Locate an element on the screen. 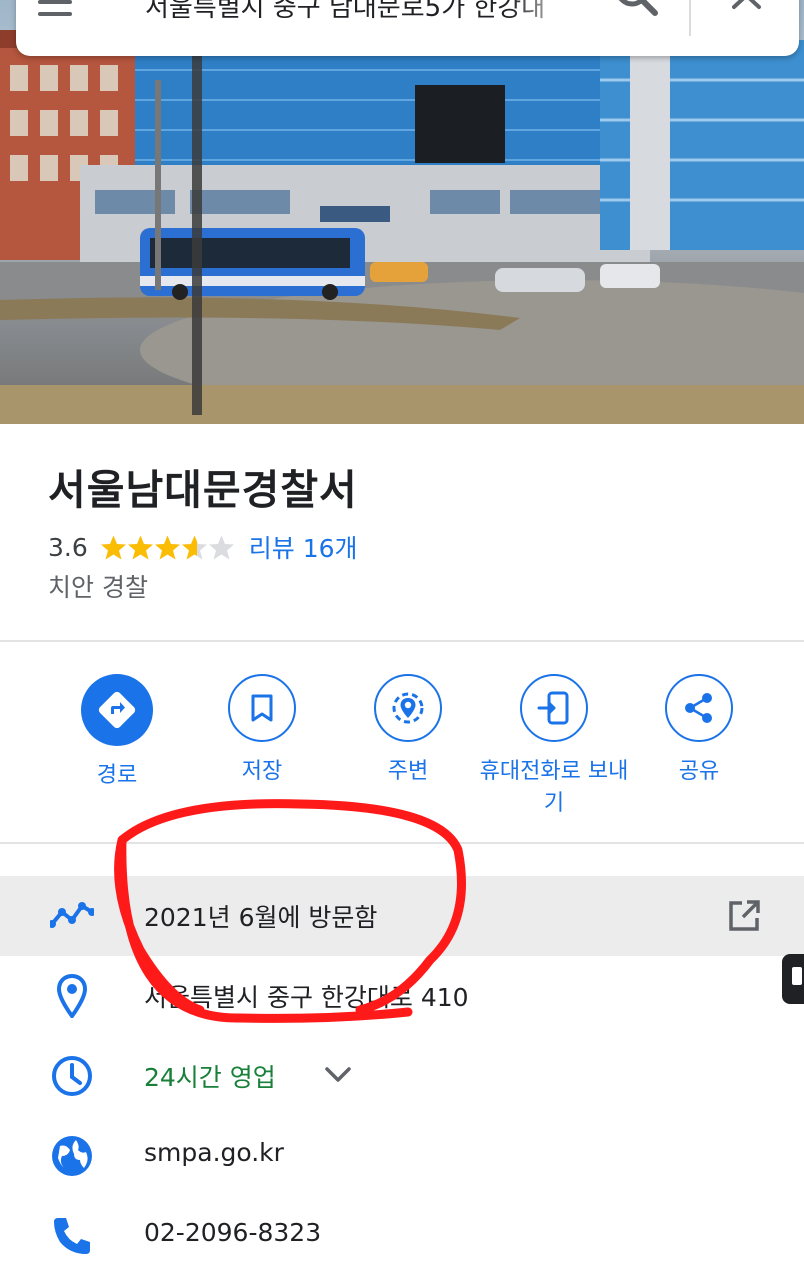 Image resolution: width=804 pixels, height=1280 pixels. directions-icon is located at coordinates (117, 710).